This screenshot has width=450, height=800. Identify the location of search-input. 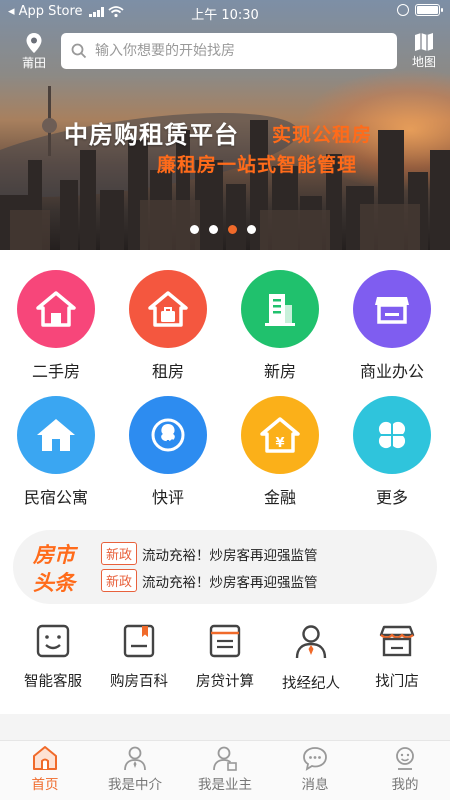
(235, 51).